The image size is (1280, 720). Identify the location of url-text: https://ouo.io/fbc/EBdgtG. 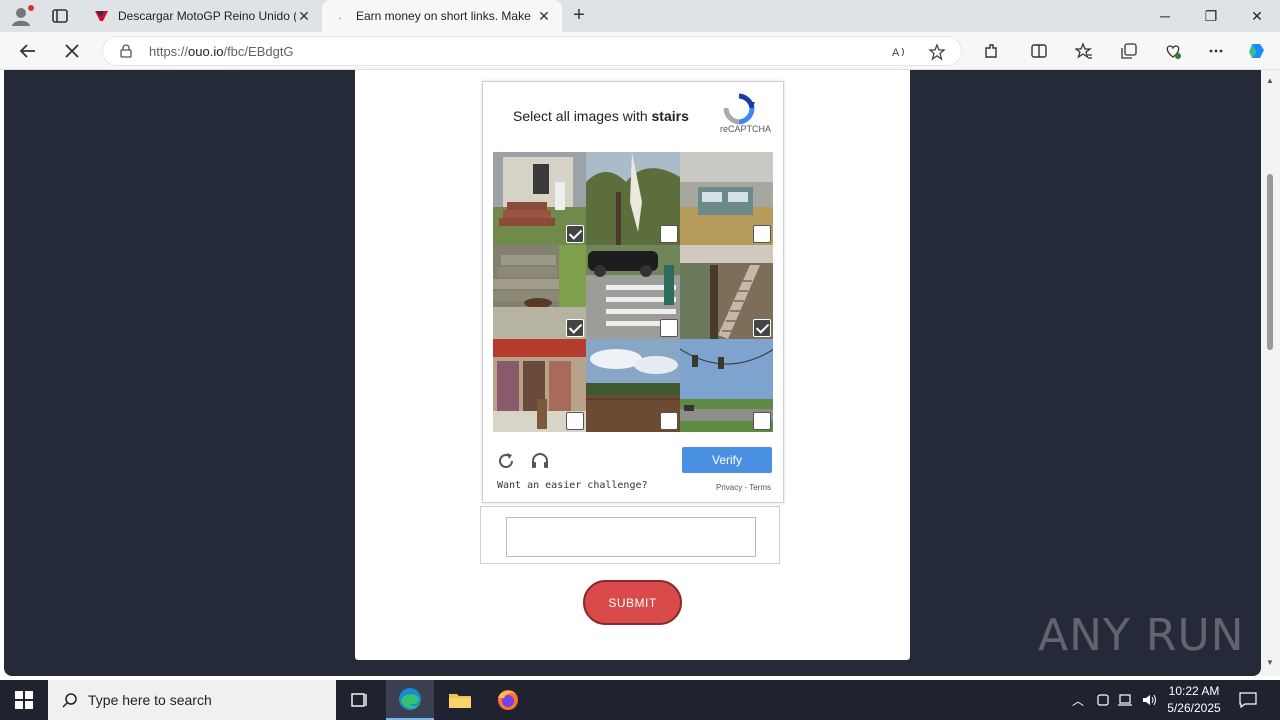
(221, 51).